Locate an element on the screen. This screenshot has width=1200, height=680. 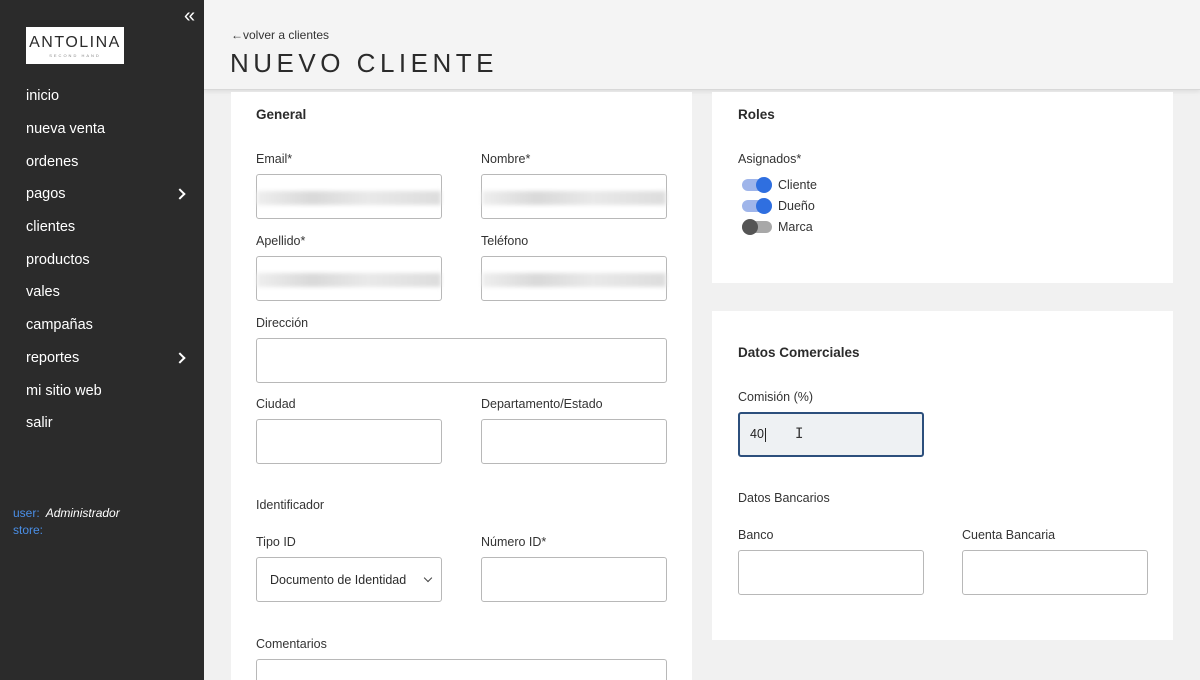
tipo-id-selected: Documento de Identidad is located at coordinates (338, 579).